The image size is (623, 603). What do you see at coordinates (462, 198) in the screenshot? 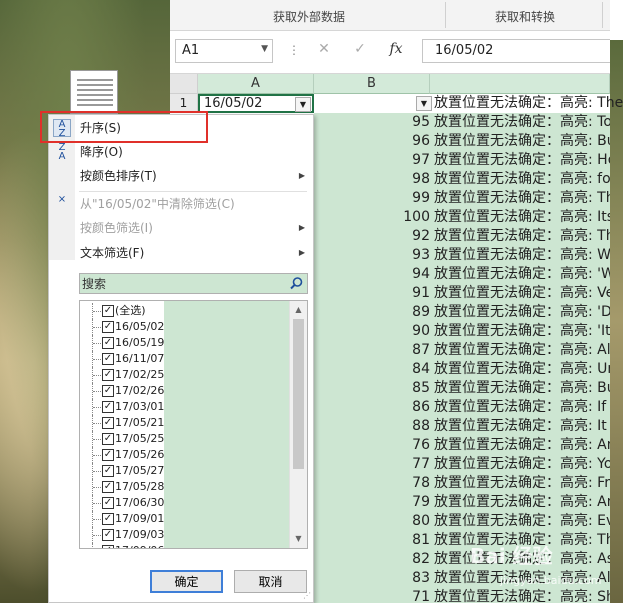
I see `table-row: 99 放置位置无法确定：高亮: The` at bounding box center [462, 198].